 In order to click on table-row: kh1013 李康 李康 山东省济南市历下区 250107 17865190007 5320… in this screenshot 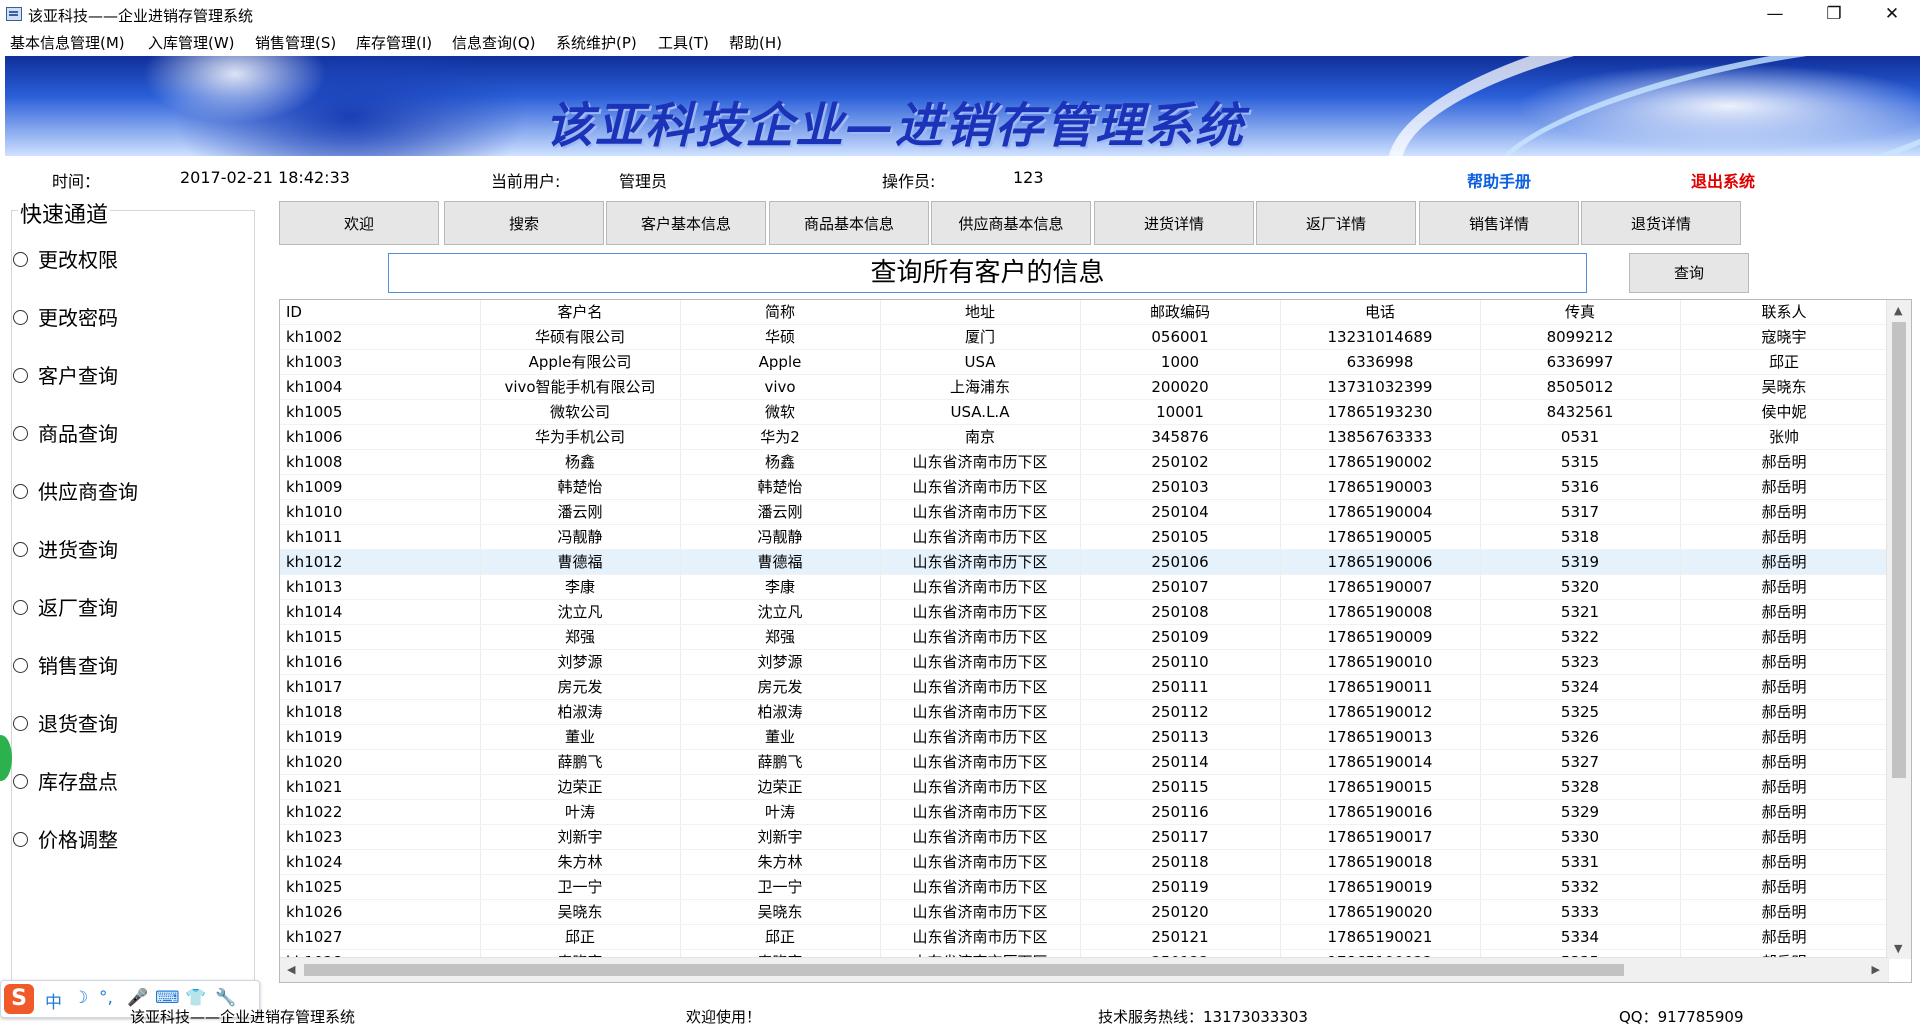, I will do `click(1084, 587)`.